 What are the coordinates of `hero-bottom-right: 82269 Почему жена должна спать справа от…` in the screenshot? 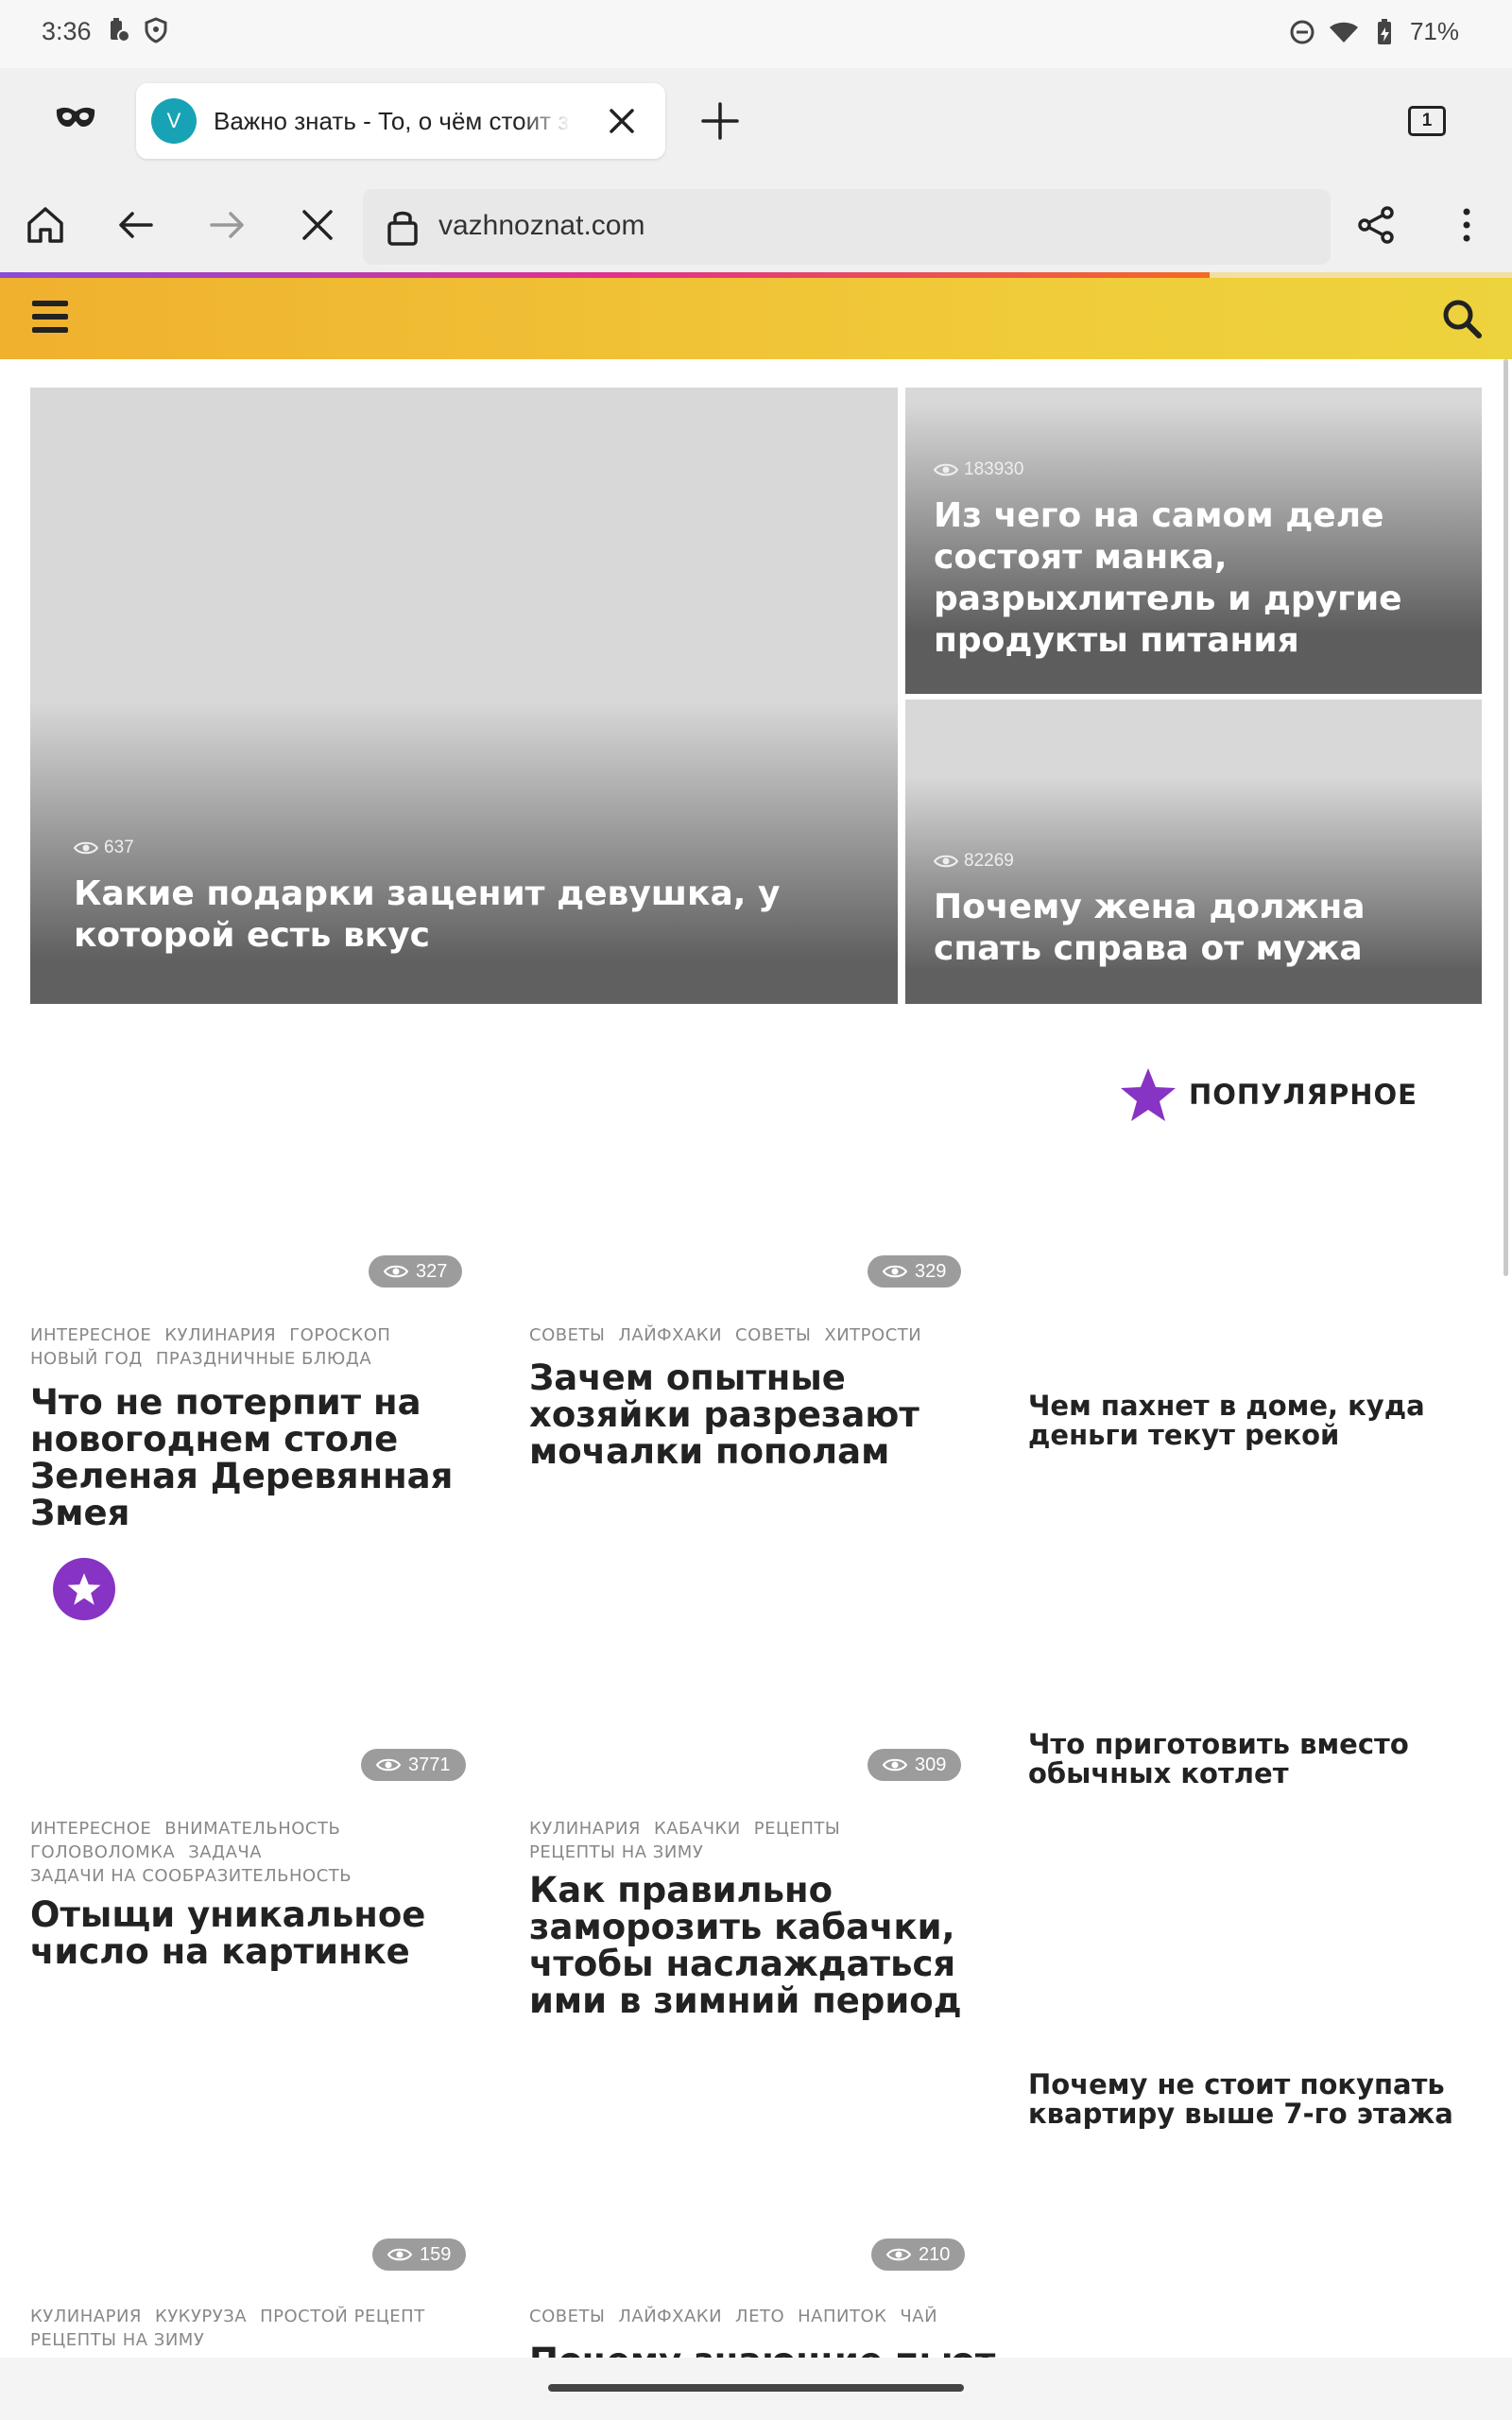 It's located at (1193, 852).